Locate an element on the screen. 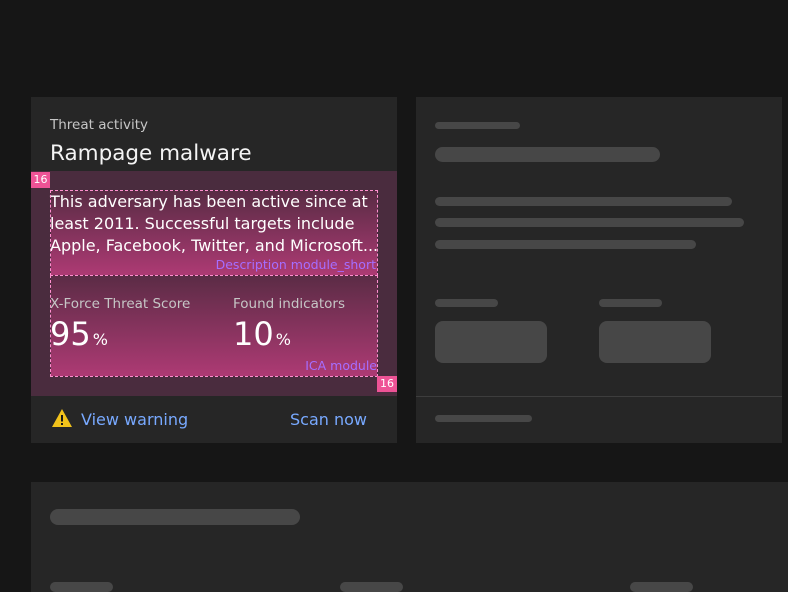 This screenshot has height=592, width=788. found-indicators-unit: % is located at coordinates (283, 339).